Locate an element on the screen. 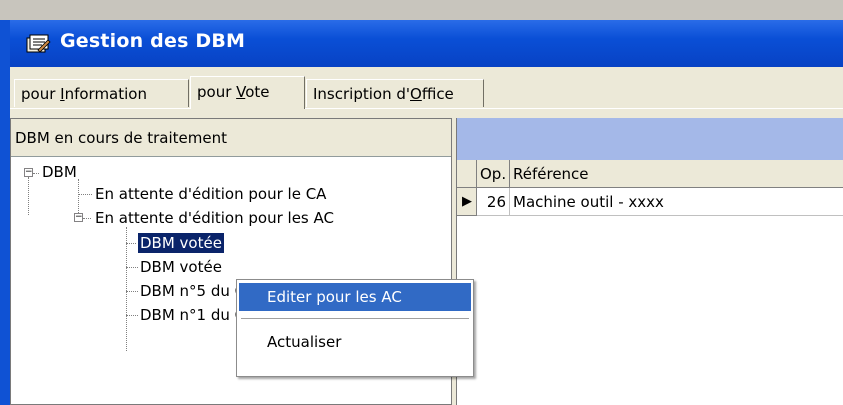  tree-node-dbm-votee-2: DBM votée is located at coordinates (181, 267).